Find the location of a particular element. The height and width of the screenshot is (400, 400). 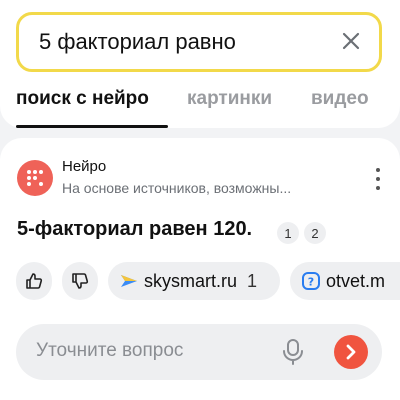

answer-text: 5-факториал равен 120. is located at coordinates (135, 229).